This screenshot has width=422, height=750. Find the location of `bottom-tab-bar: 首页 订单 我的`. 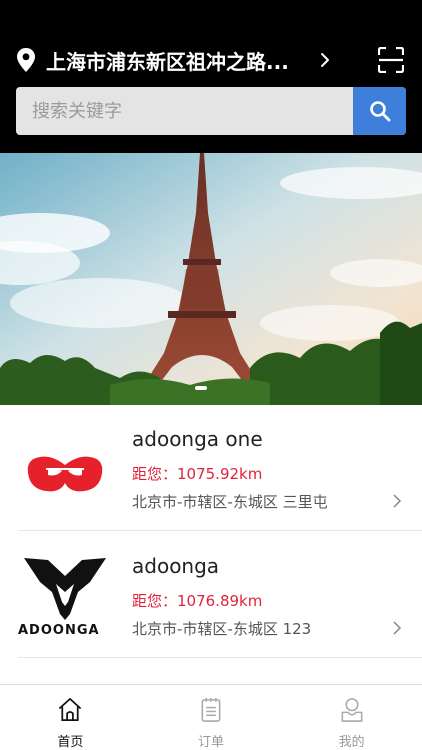

bottom-tab-bar: 首页 订单 我的 is located at coordinates (211, 717).